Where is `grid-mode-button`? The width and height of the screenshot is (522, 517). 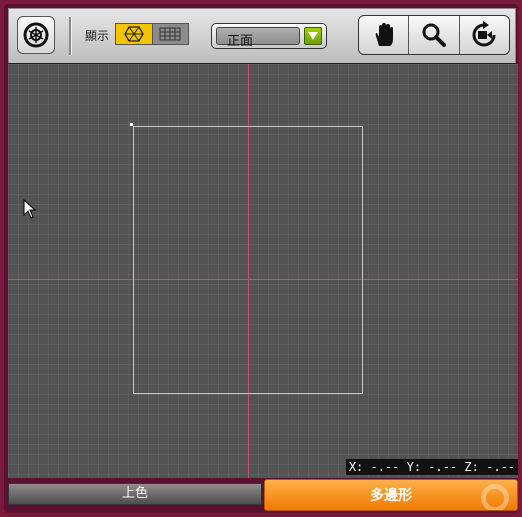
grid-mode-button is located at coordinates (169, 34).